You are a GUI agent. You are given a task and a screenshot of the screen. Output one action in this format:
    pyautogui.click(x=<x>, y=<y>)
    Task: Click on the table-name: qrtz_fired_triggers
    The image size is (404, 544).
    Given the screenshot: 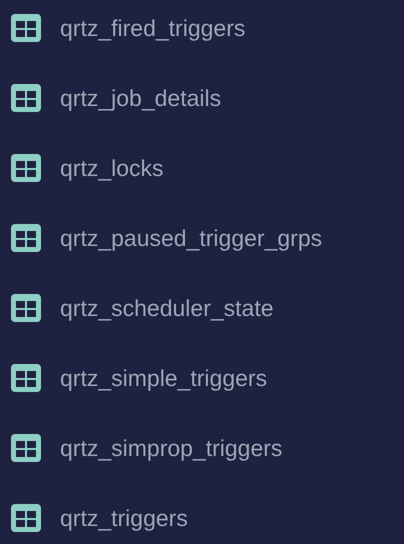 What is the action you would take?
    pyautogui.click(x=153, y=28)
    